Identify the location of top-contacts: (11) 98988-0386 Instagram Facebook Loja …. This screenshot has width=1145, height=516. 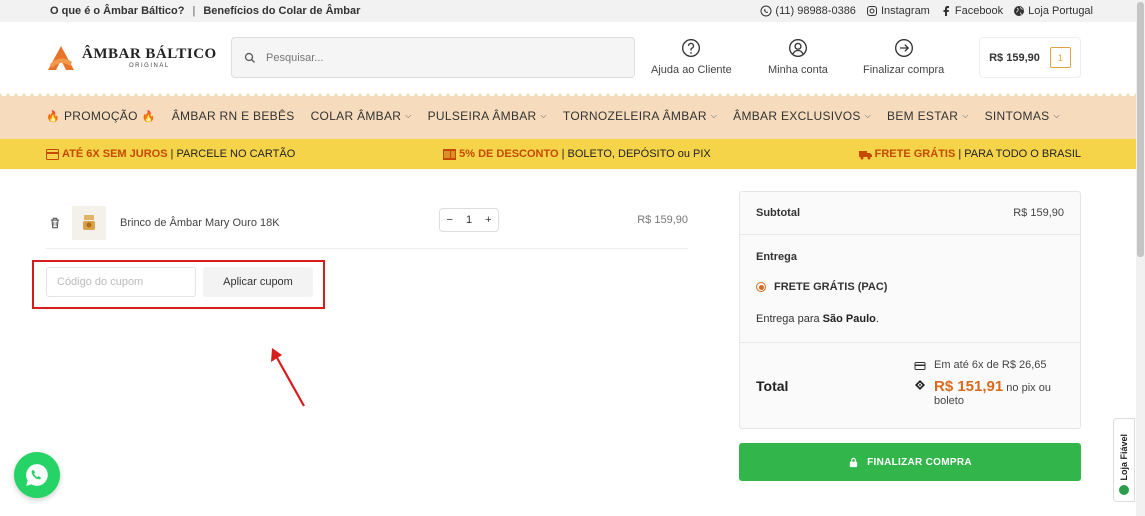
(926, 11).